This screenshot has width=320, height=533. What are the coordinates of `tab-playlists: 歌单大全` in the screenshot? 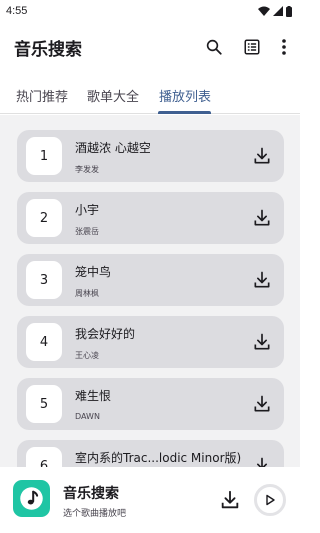 It's located at (113, 95).